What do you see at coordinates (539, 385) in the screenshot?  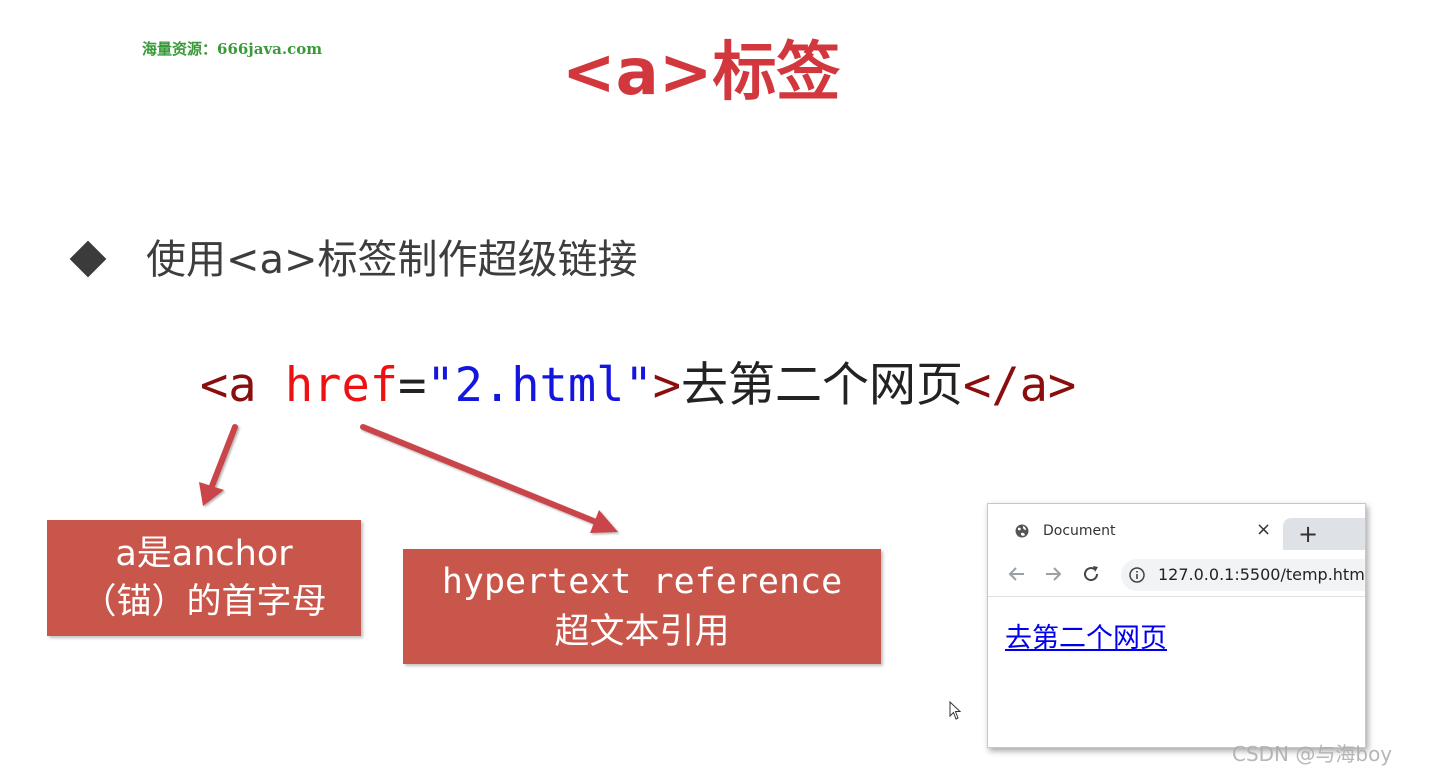 I see `code-value: "2.html"` at bounding box center [539, 385].